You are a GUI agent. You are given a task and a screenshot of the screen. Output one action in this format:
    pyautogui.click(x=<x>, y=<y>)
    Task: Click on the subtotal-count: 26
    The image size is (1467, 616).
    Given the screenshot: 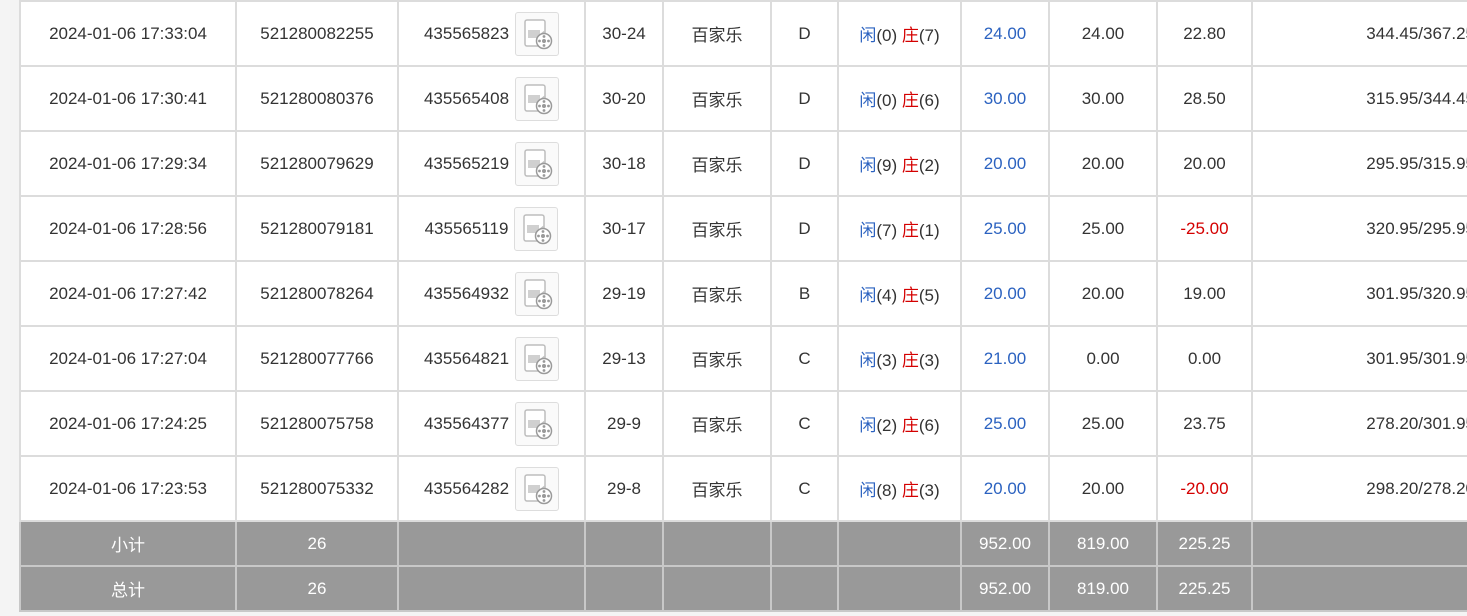 What is the action you would take?
    pyautogui.click(x=317, y=543)
    